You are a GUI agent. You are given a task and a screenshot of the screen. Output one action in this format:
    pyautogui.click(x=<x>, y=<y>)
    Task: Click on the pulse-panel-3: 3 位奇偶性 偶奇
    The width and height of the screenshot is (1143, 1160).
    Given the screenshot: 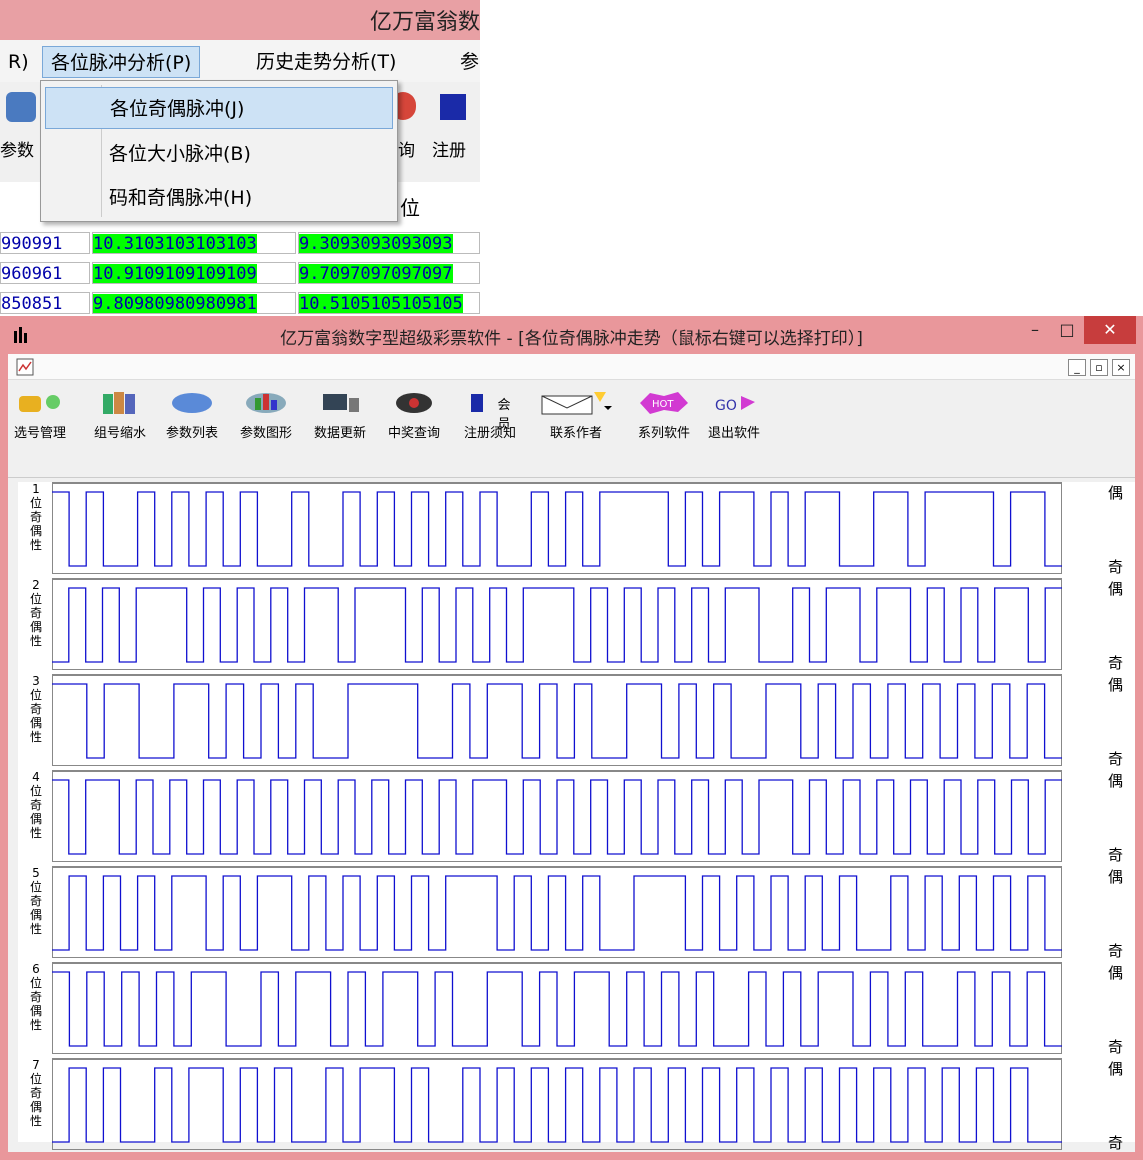 What is the action you would take?
    pyautogui.click(x=576, y=721)
    